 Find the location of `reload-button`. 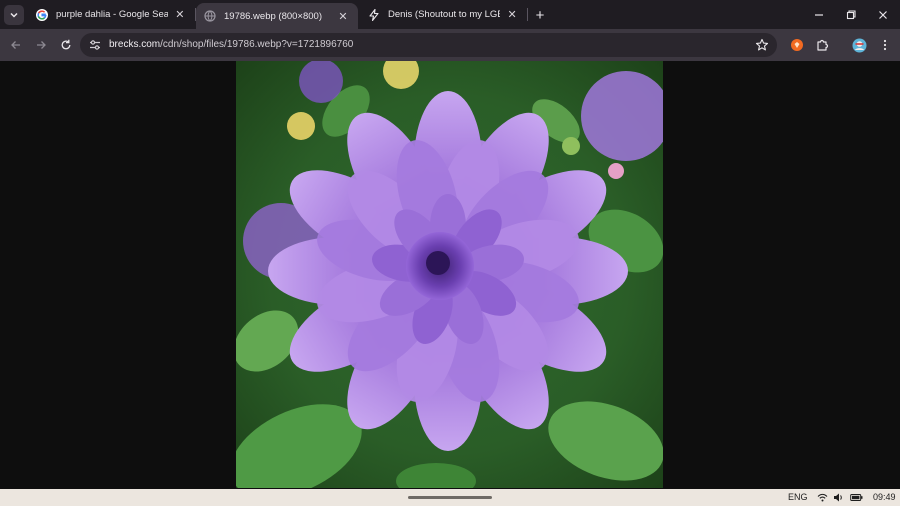

reload-button is located at coordinates (66, 45).